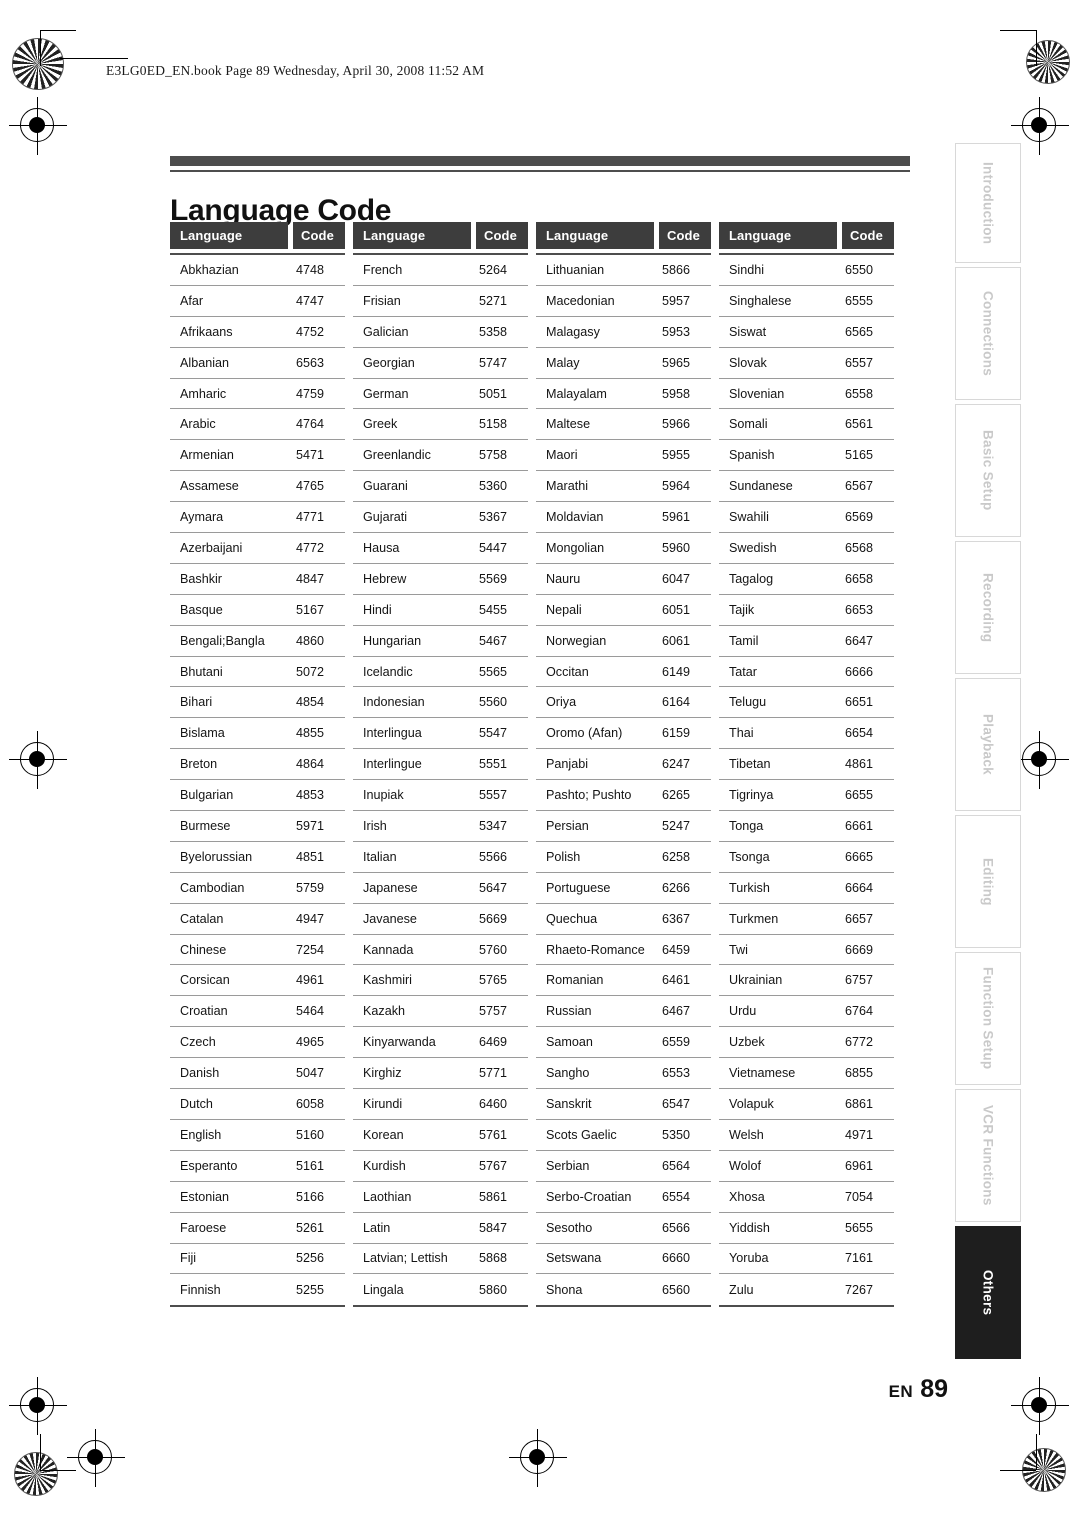 The width and height of the screenshot is (1080, 1528). I want to click on sidebar-tab-recording: Recording, so click(988, 607).